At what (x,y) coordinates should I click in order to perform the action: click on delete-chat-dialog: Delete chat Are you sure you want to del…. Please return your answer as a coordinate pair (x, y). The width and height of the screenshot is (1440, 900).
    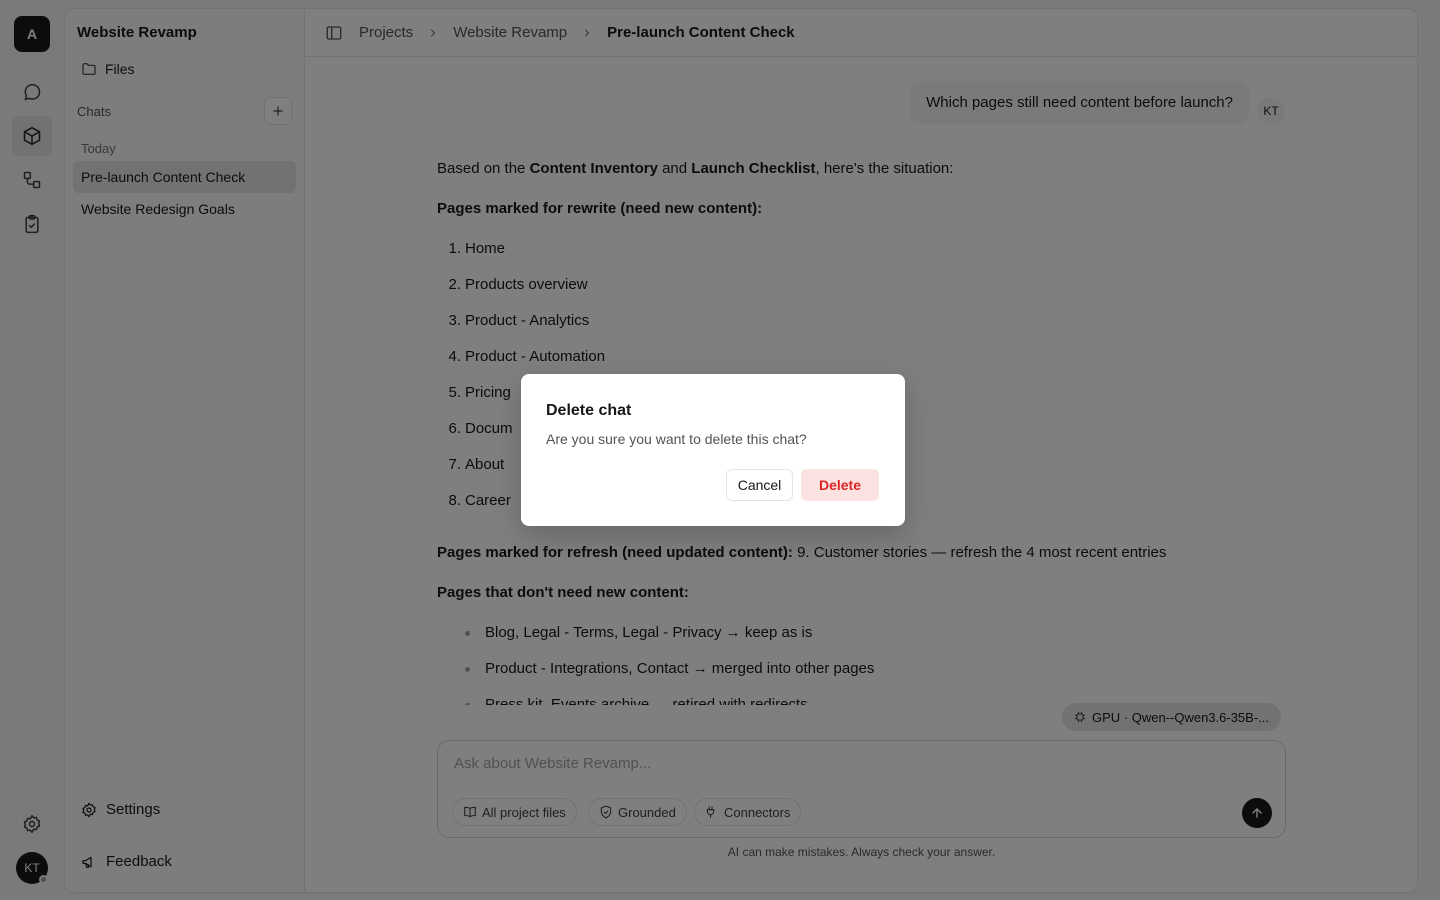
    Looking at the image, I should click on (713, 450).